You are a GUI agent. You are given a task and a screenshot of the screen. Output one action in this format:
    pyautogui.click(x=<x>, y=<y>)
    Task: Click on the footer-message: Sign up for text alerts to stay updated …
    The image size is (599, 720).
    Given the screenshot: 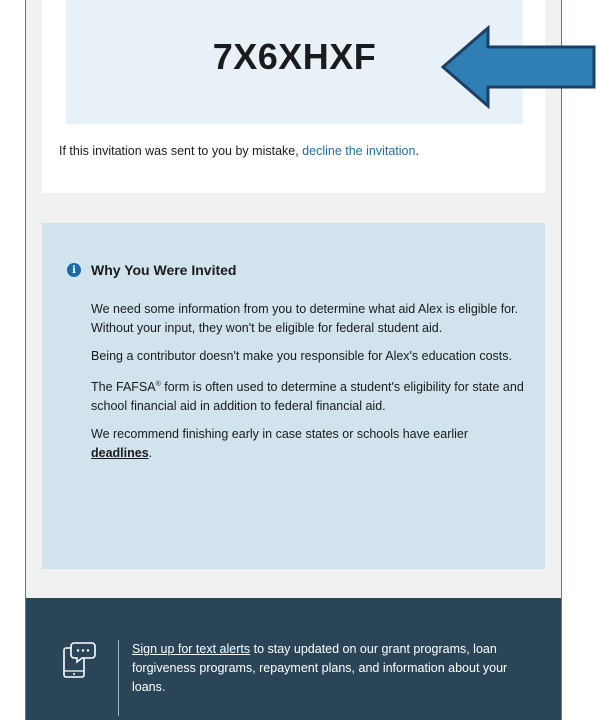 What is the action you would take?
    pyautogui.click(x=337, y=668)
    